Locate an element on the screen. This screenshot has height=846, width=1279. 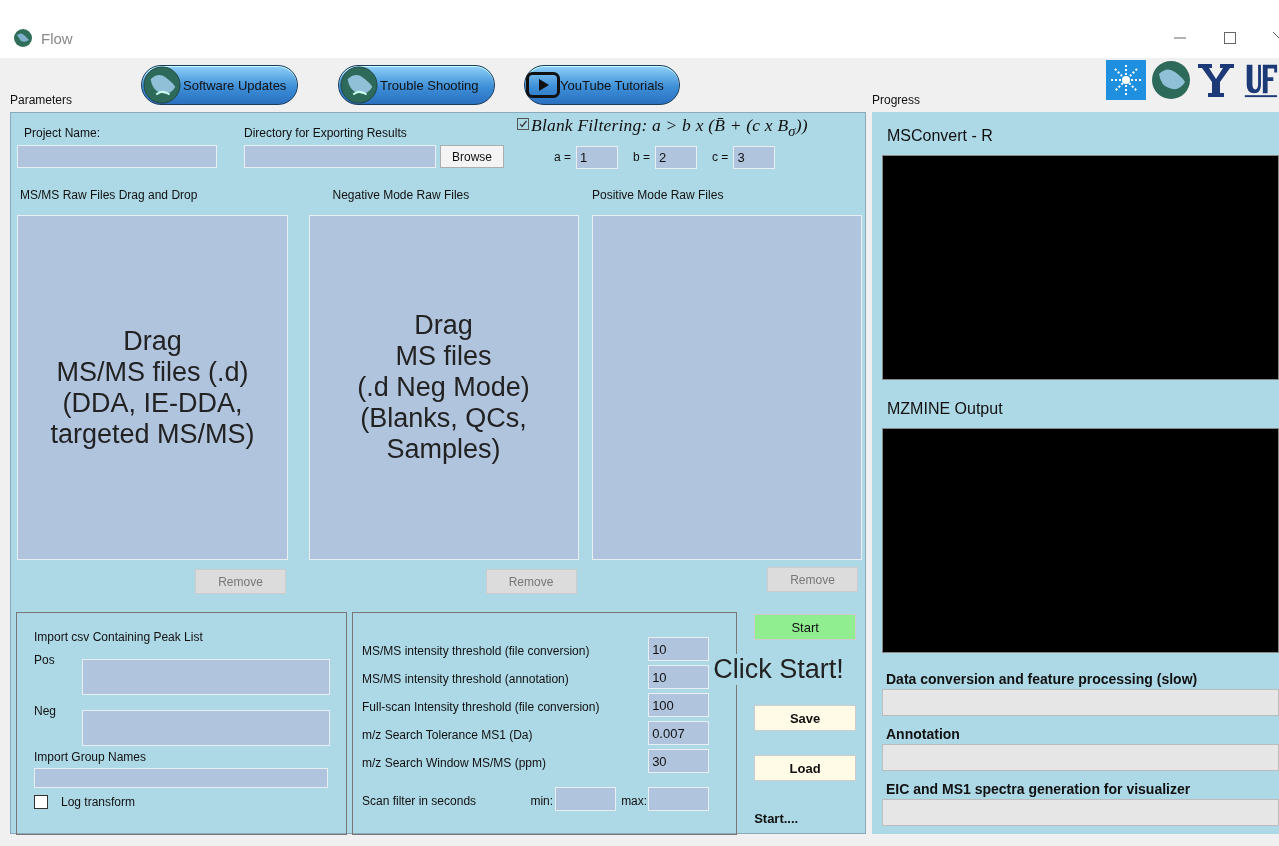
field-label: Full-scan Intensity threshold (file conversion) is located at coordinates (481, 706).